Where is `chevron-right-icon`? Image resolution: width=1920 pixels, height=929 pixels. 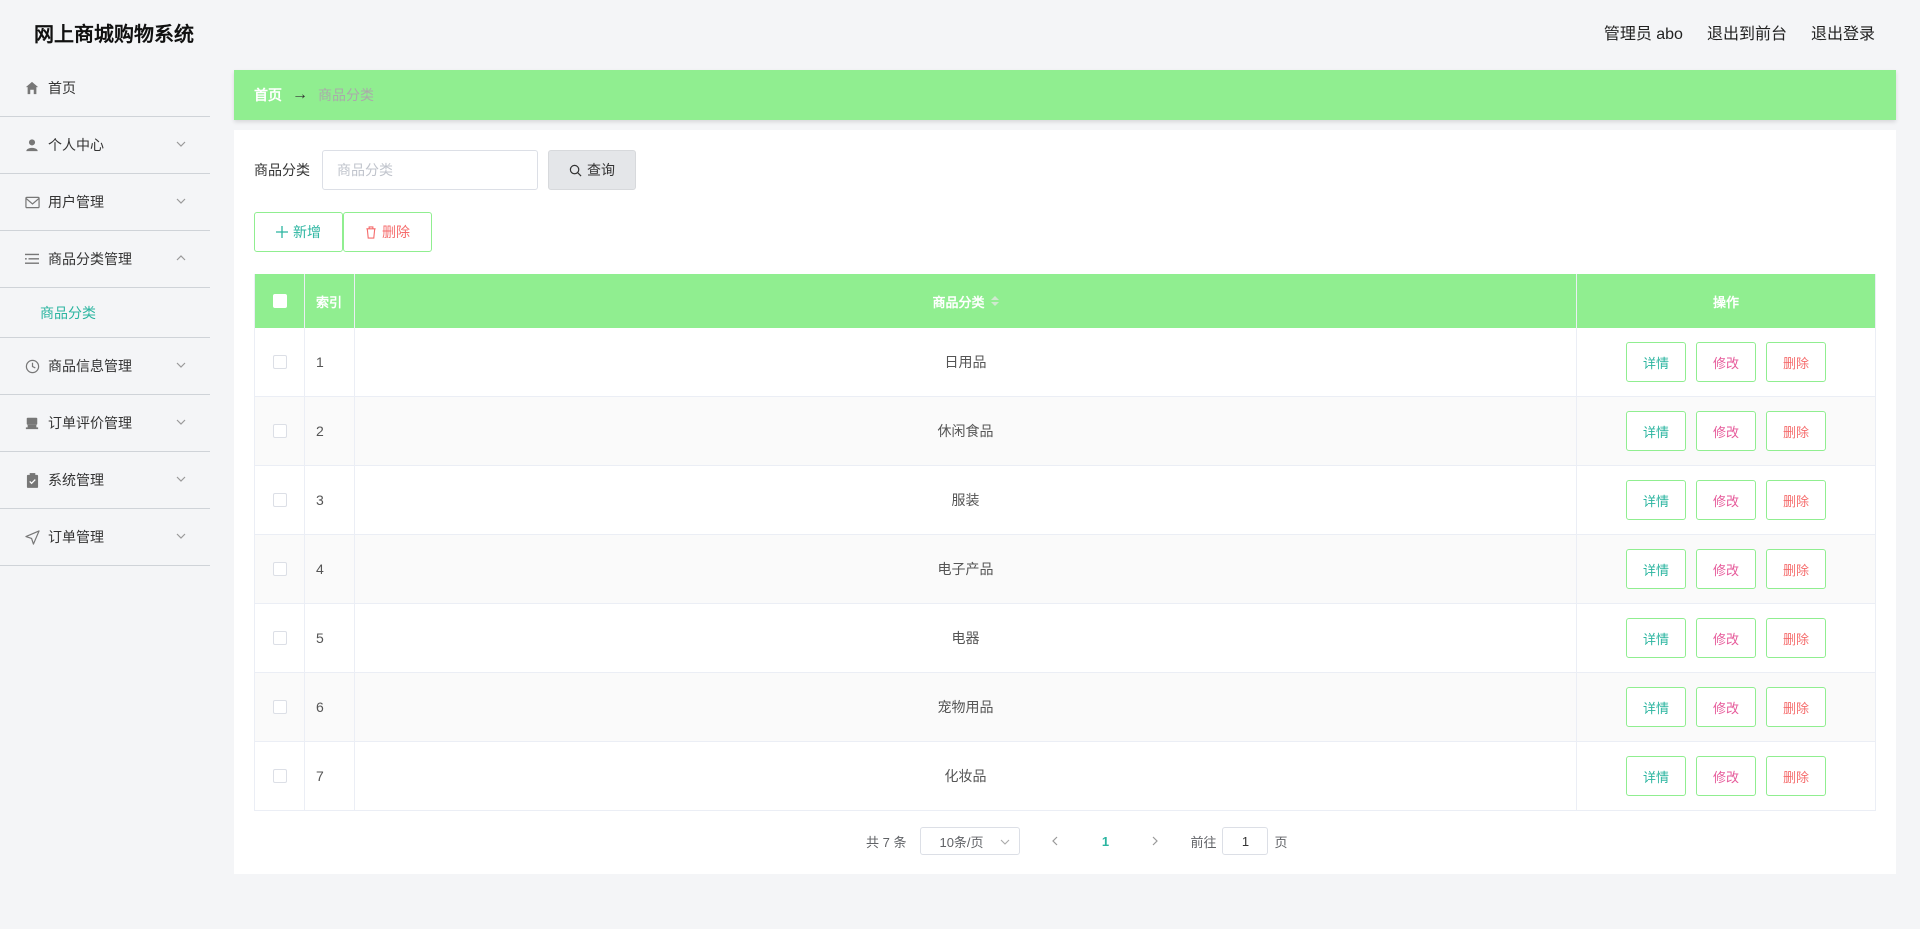
chevron-right-icon is located at coordinates (1156, 841).